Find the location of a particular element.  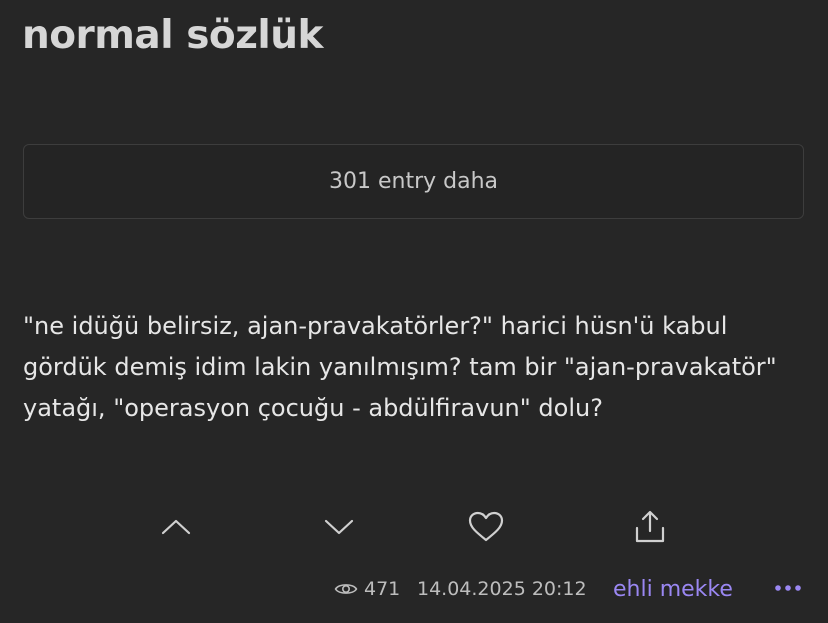

favorite-button is located at coordinates (486, 527).